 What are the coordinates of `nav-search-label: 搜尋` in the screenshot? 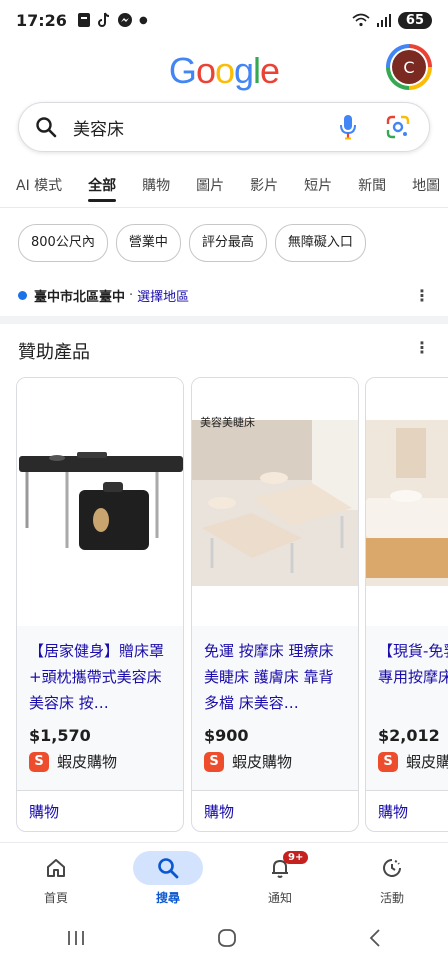 It's located at (167, 898).